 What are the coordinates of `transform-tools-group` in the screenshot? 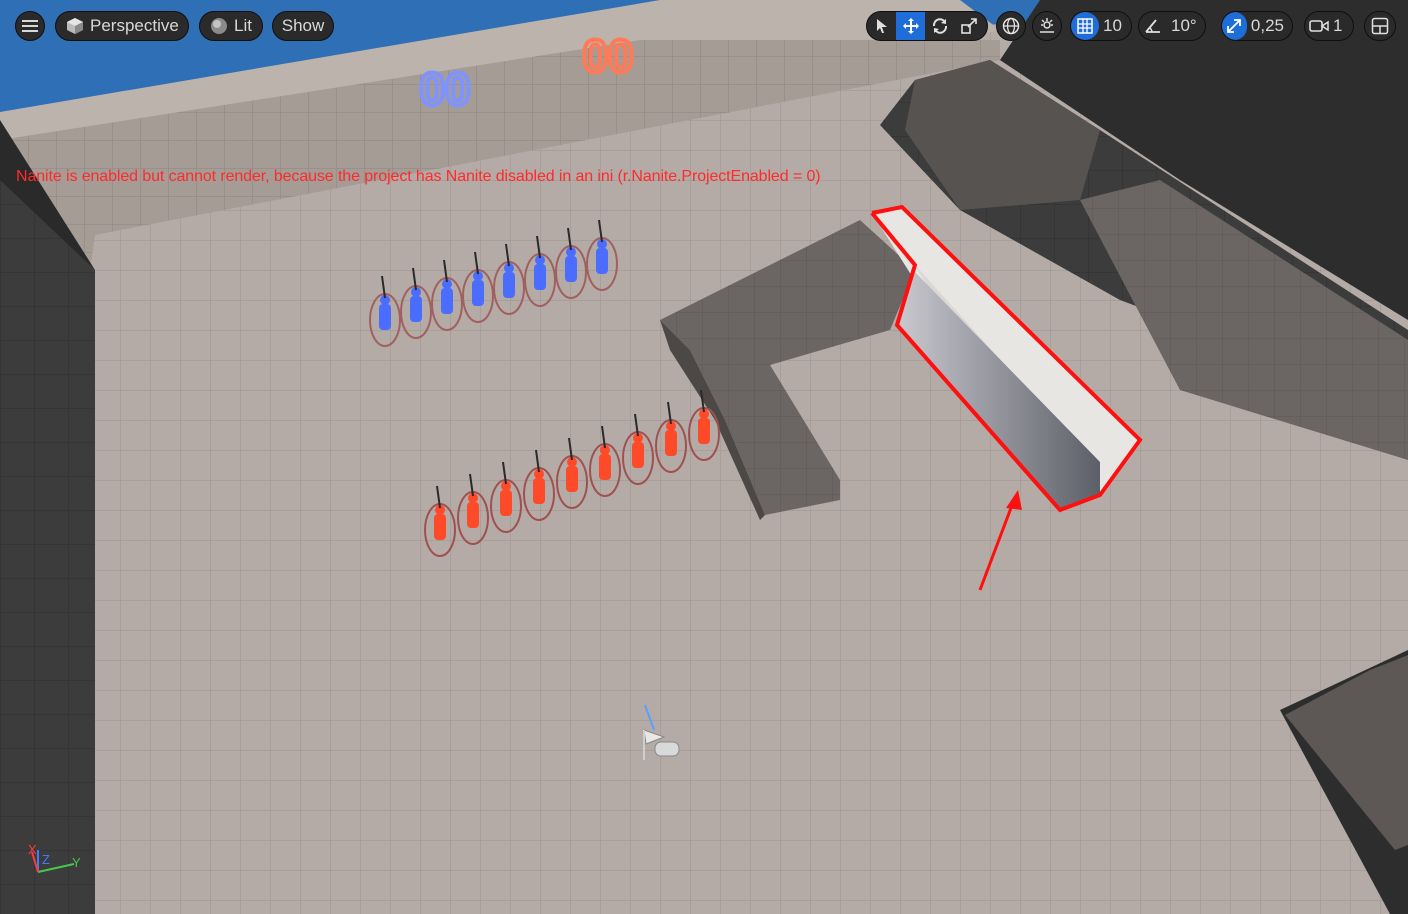 It's located at (927, 26).